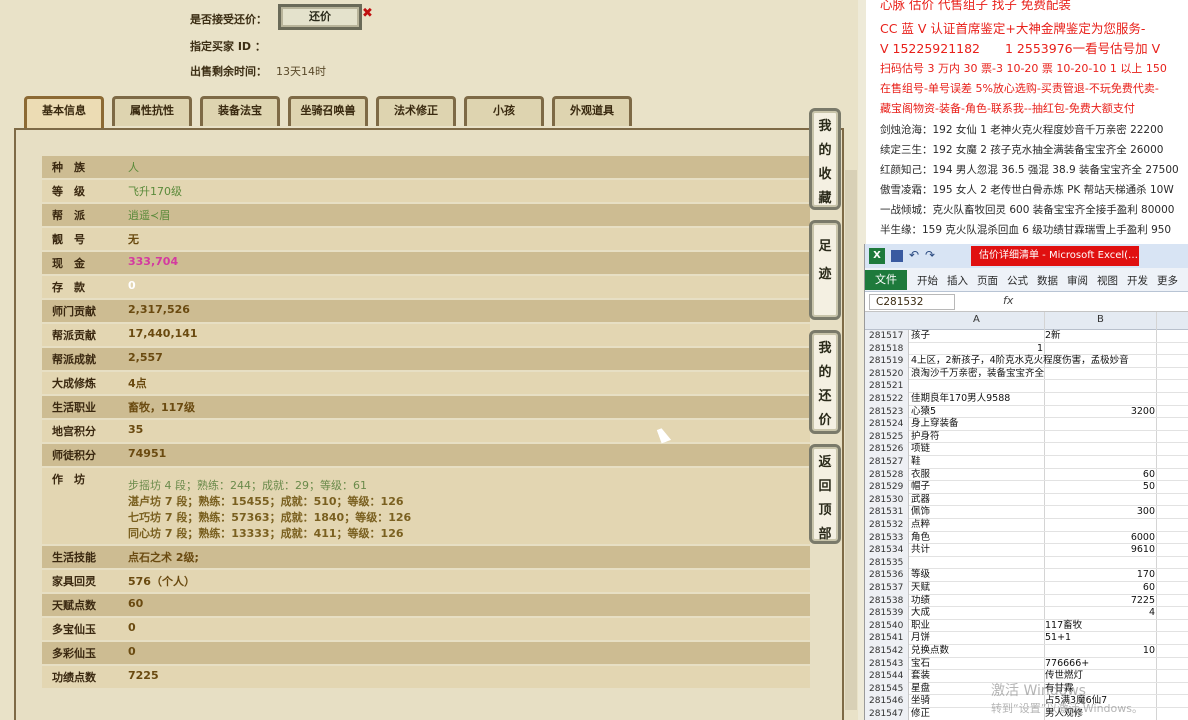 This screenshot has height=720, width=1188. Describe the element at coordinates (1100, 550) in the screenshot. I see `cell-b: 9610` at that location.